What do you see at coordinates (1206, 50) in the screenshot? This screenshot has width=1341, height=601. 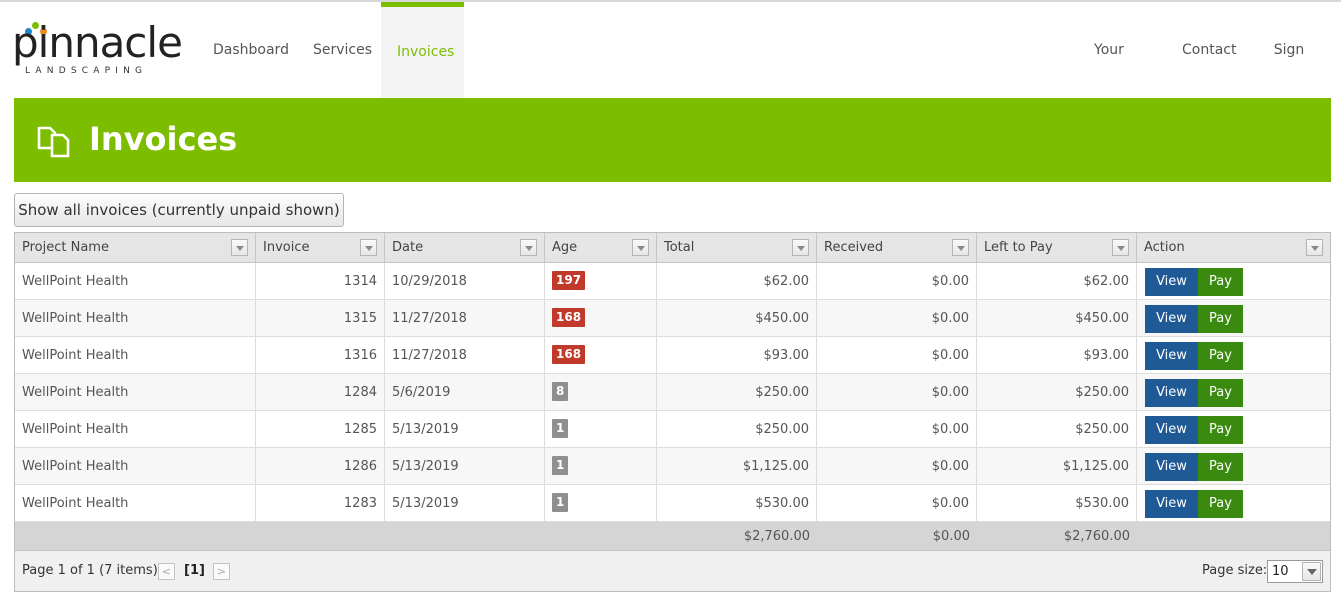 I see `nav-contact: Contact` at bounding box center [1206, 50].